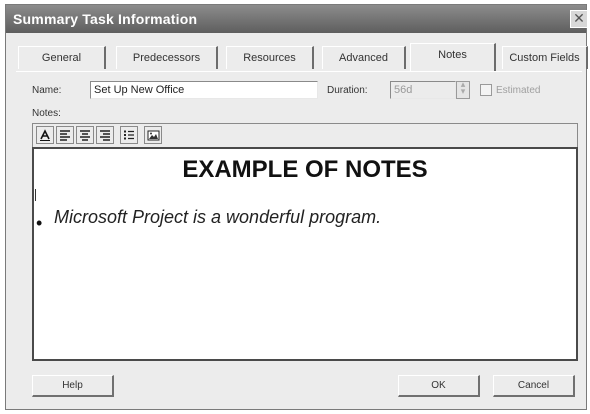  Describe the element at coordinates (423, 90) in the screenshot. I see `duration-field: 56d` at that location.